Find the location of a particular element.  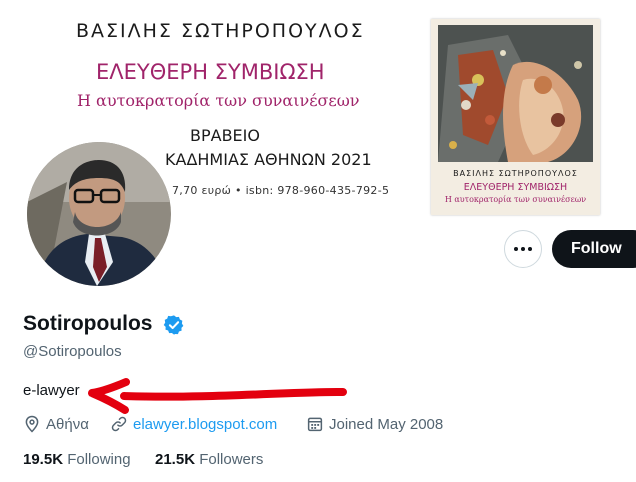

profile-bio: e-lawyer is located at coordinates (51, 390).